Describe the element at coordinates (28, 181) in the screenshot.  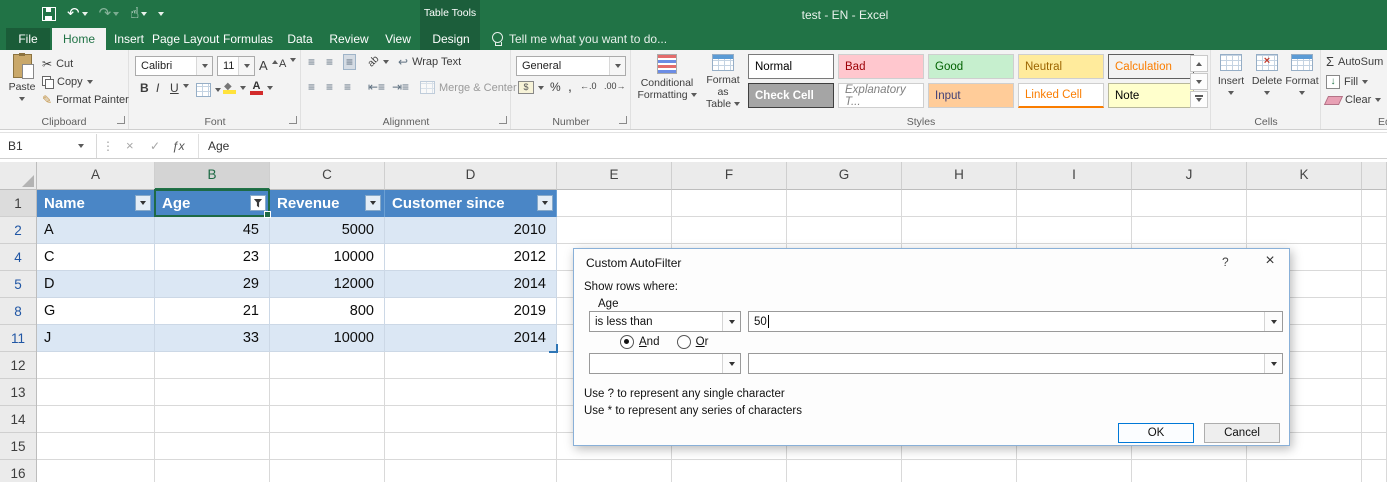
I see `select-all-triangle-icon` at that location.